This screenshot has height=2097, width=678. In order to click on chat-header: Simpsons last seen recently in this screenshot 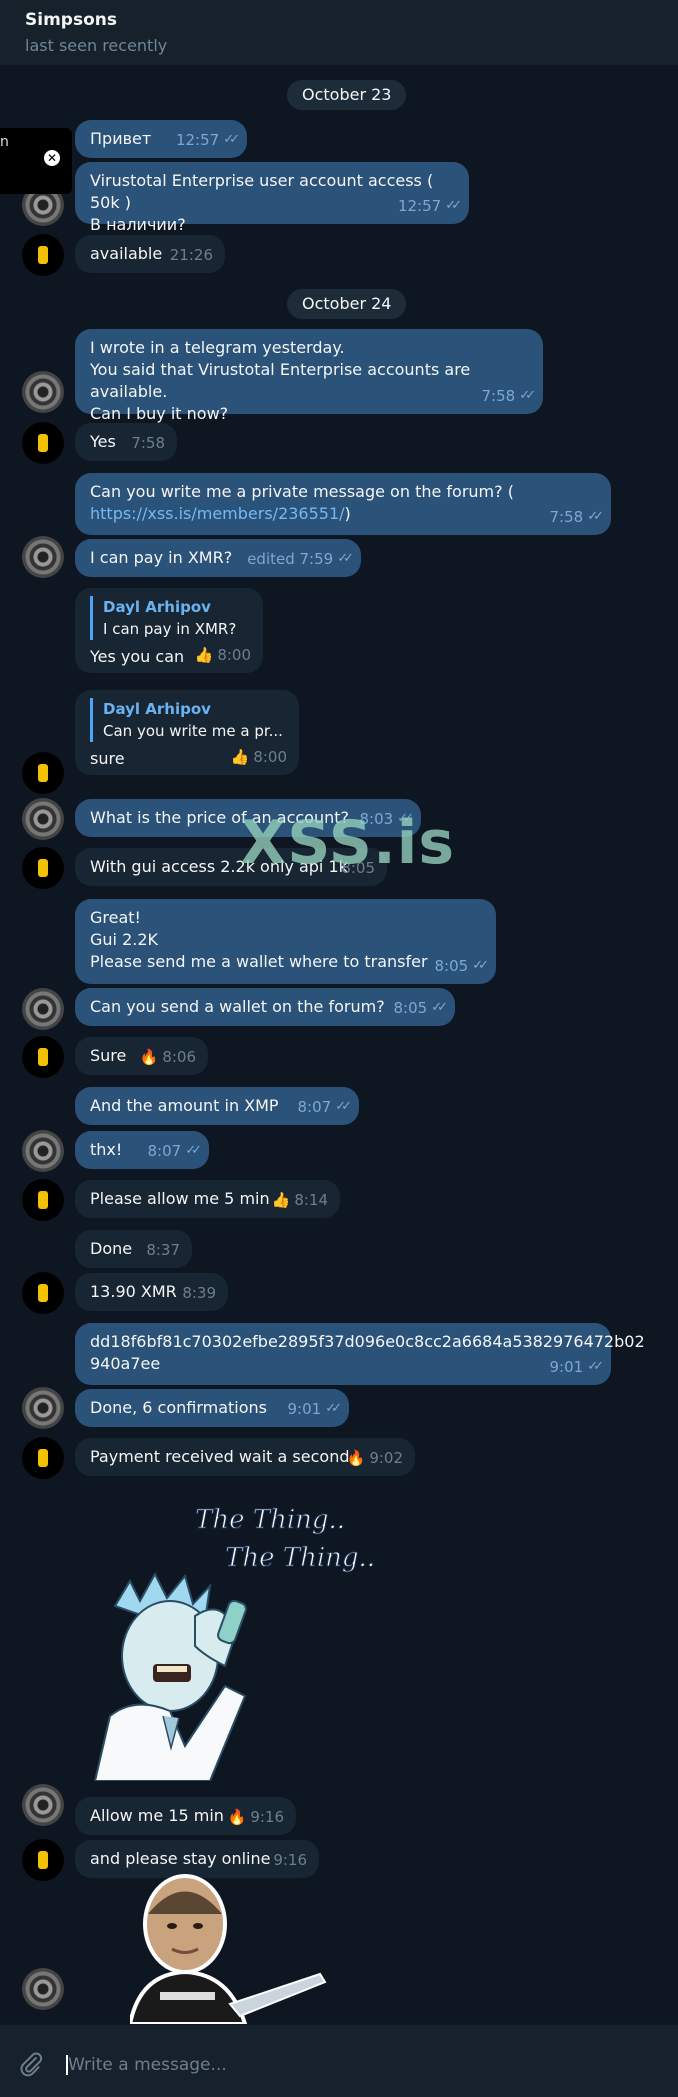, I will do `click(339, 33)`.